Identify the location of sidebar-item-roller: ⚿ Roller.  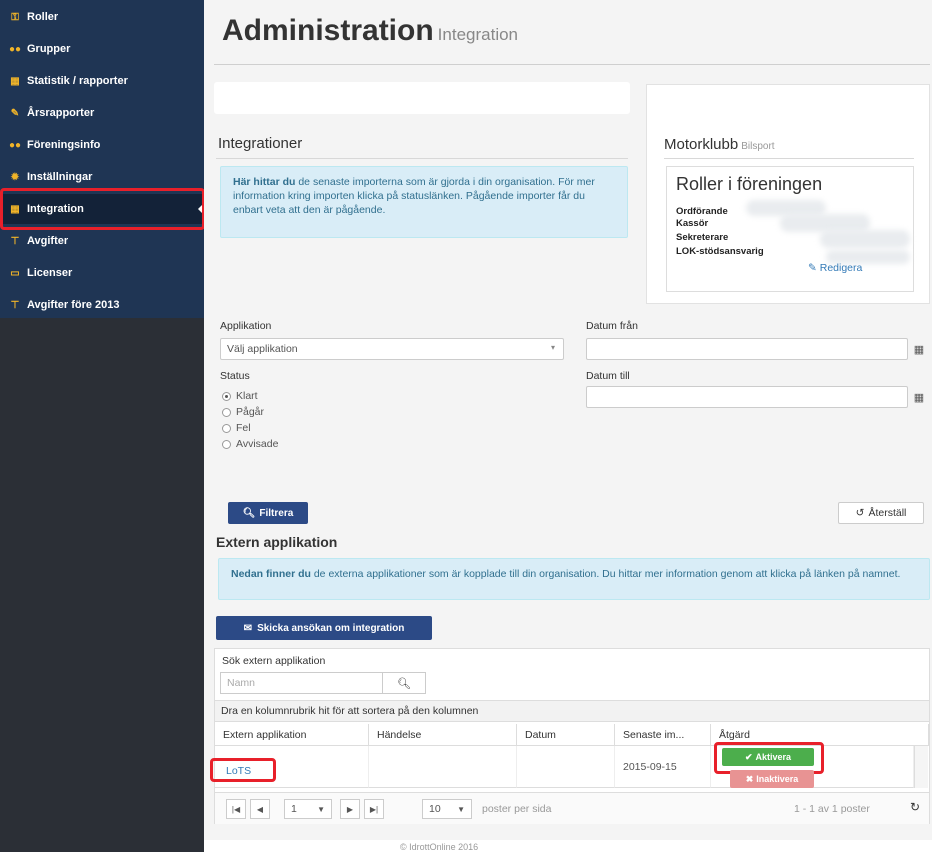
(102, 17).